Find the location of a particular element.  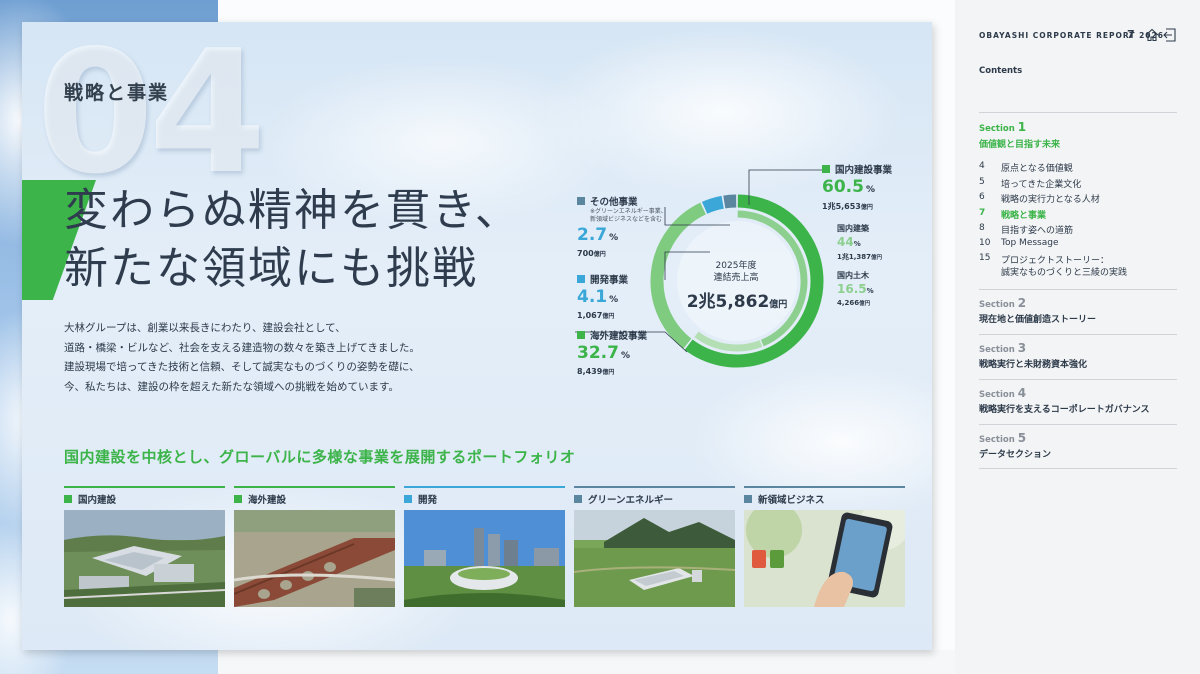

spread-shadow is located at coordinates (586, 662).